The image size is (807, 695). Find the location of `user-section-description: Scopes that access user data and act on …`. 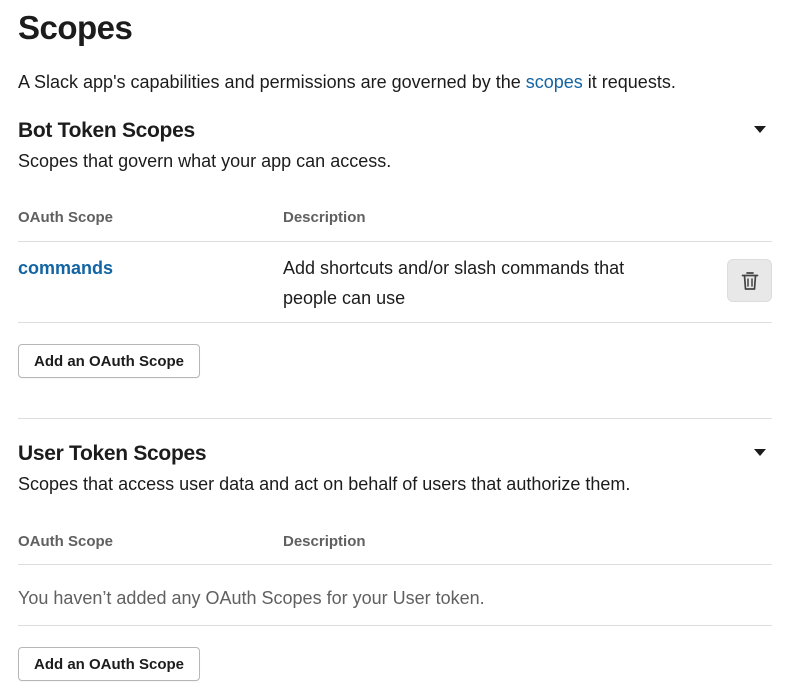

user-section-description: Scopes that access user data and act on … is located at coordinates (324, 484).